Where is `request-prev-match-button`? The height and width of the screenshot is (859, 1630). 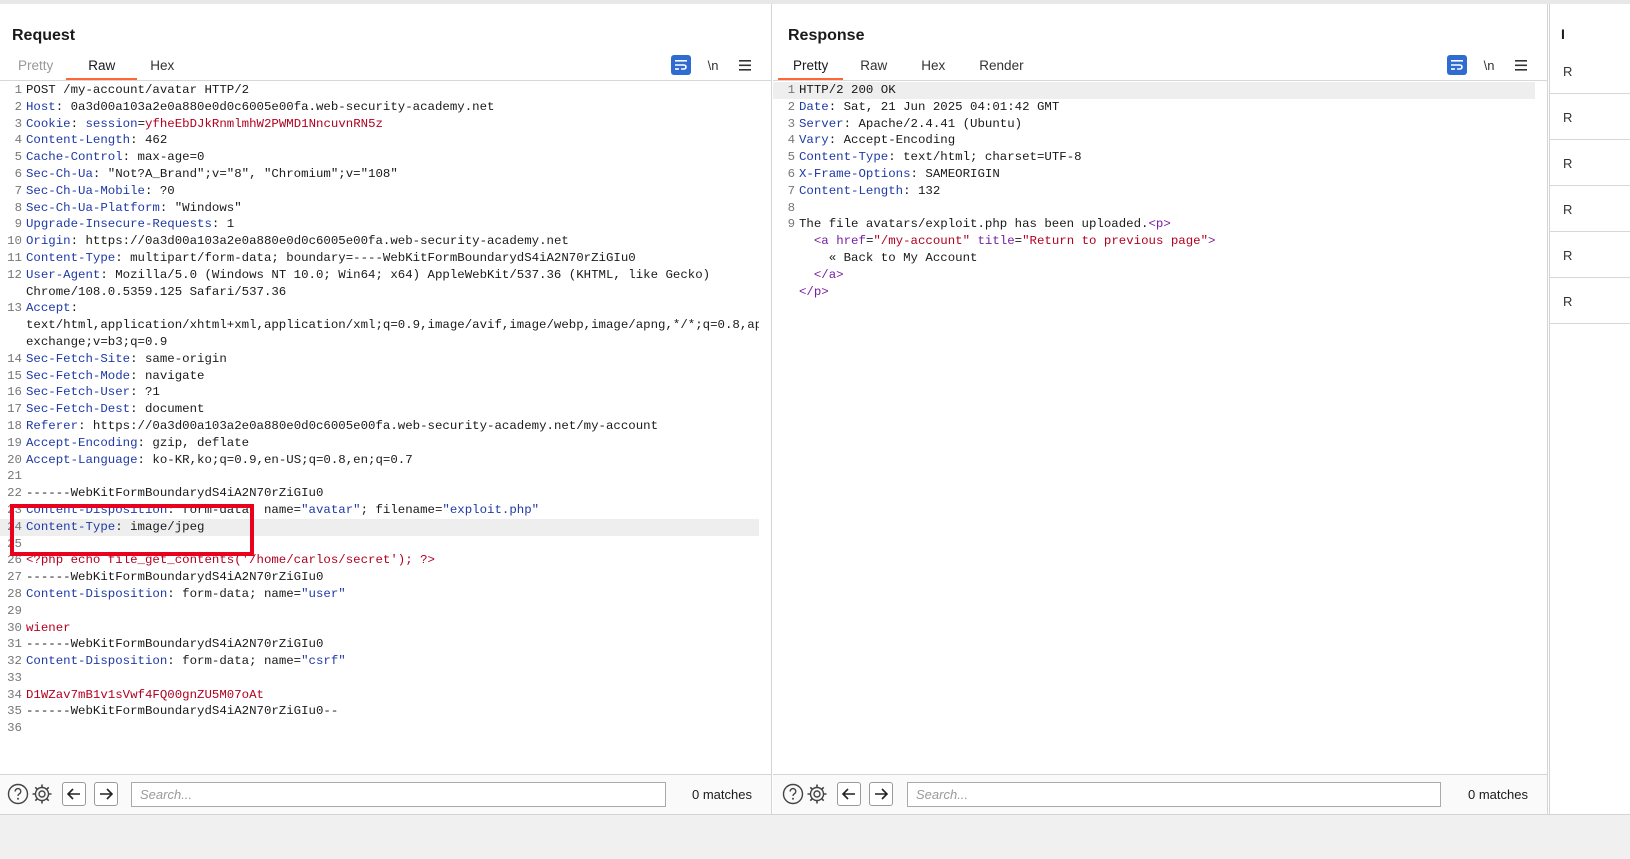 request-prev-match-button is located at coordinates (74, 794).